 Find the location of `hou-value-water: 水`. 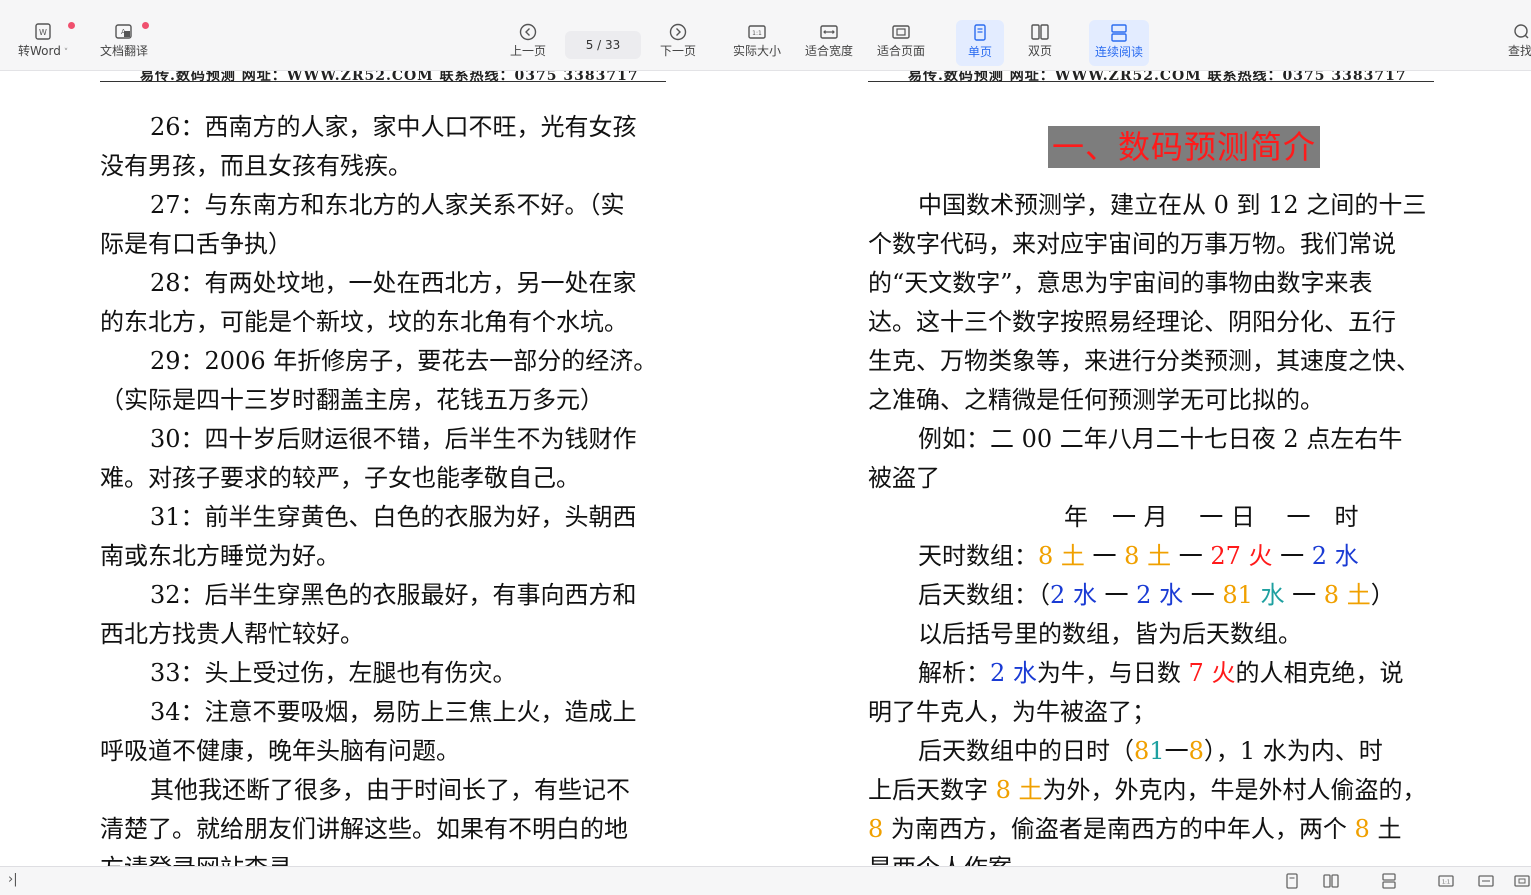

hou-value-water: 水 is located at coordinates (1268, 595).